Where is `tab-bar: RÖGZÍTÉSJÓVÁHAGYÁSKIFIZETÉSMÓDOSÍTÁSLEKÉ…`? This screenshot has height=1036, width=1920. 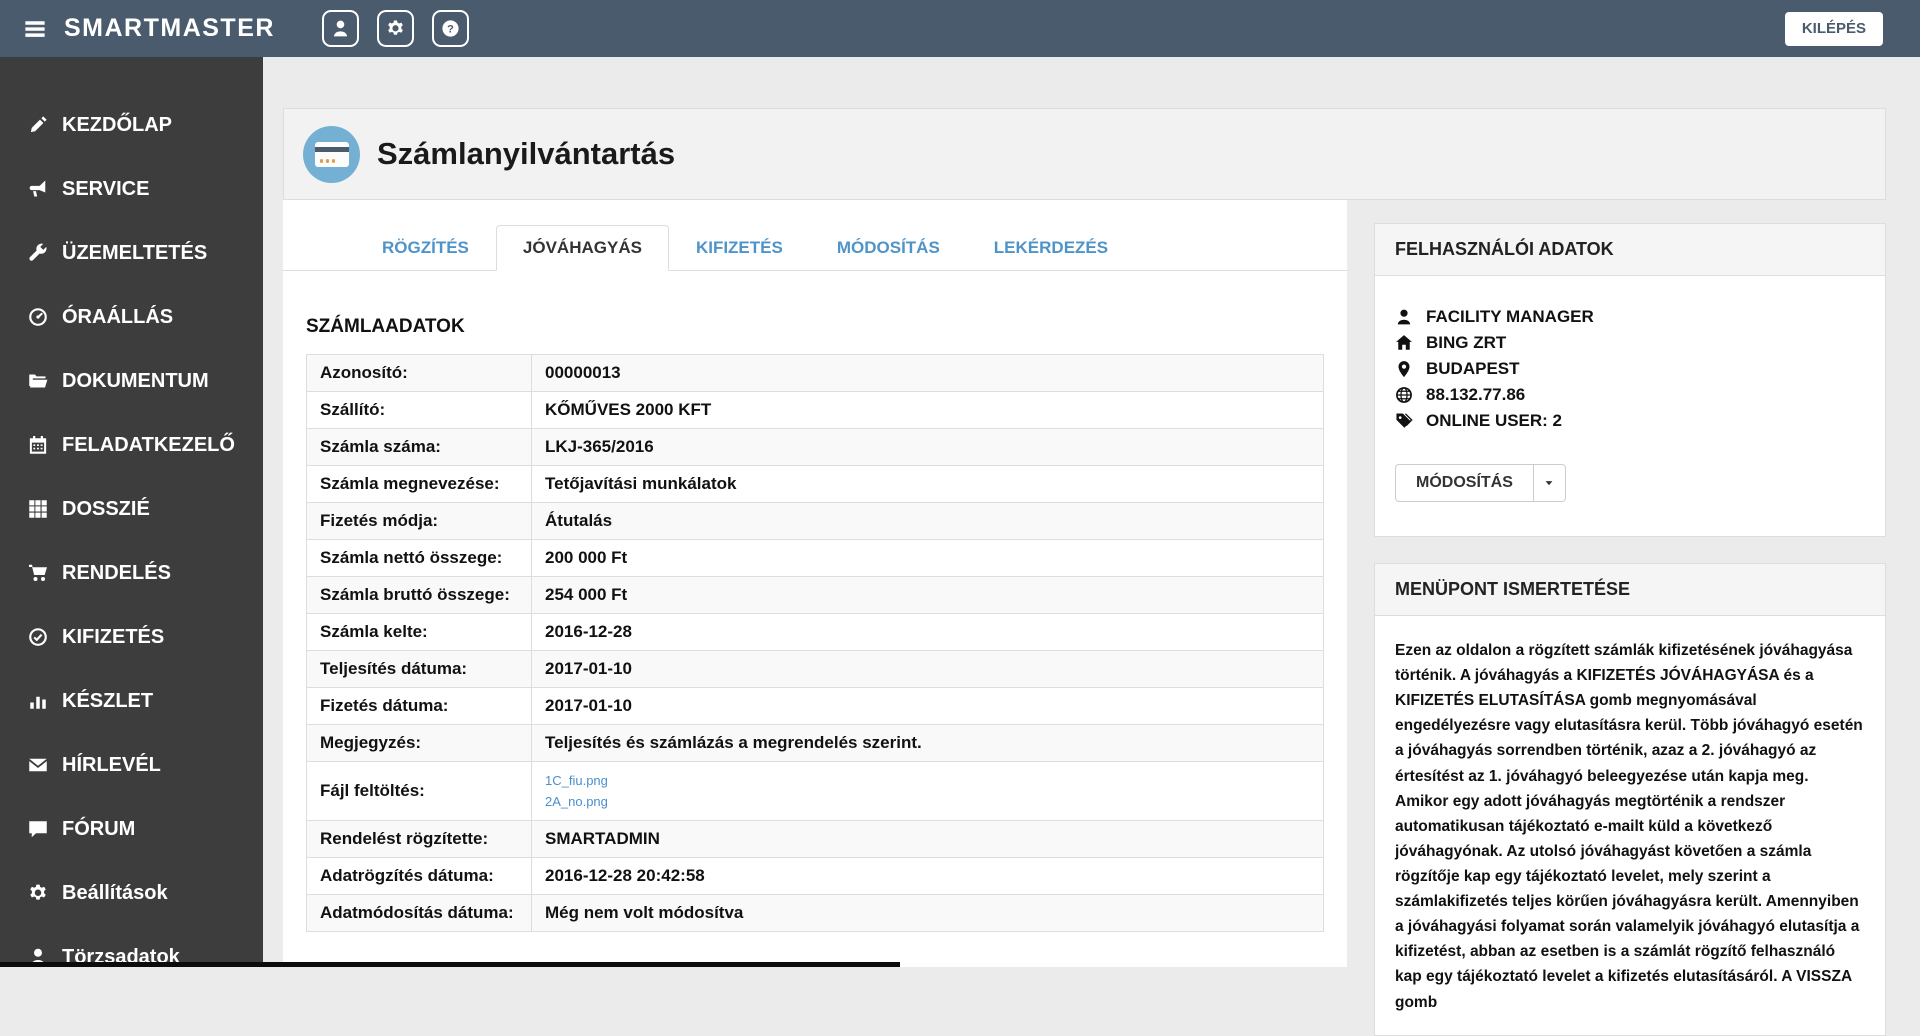 tab-bar: RÖGZÍTÉSJÓVÁHAGYÁSKIFIZETÉSMÓDOSÍTÁSLEKÉ… is located at coordinates (815, 248).